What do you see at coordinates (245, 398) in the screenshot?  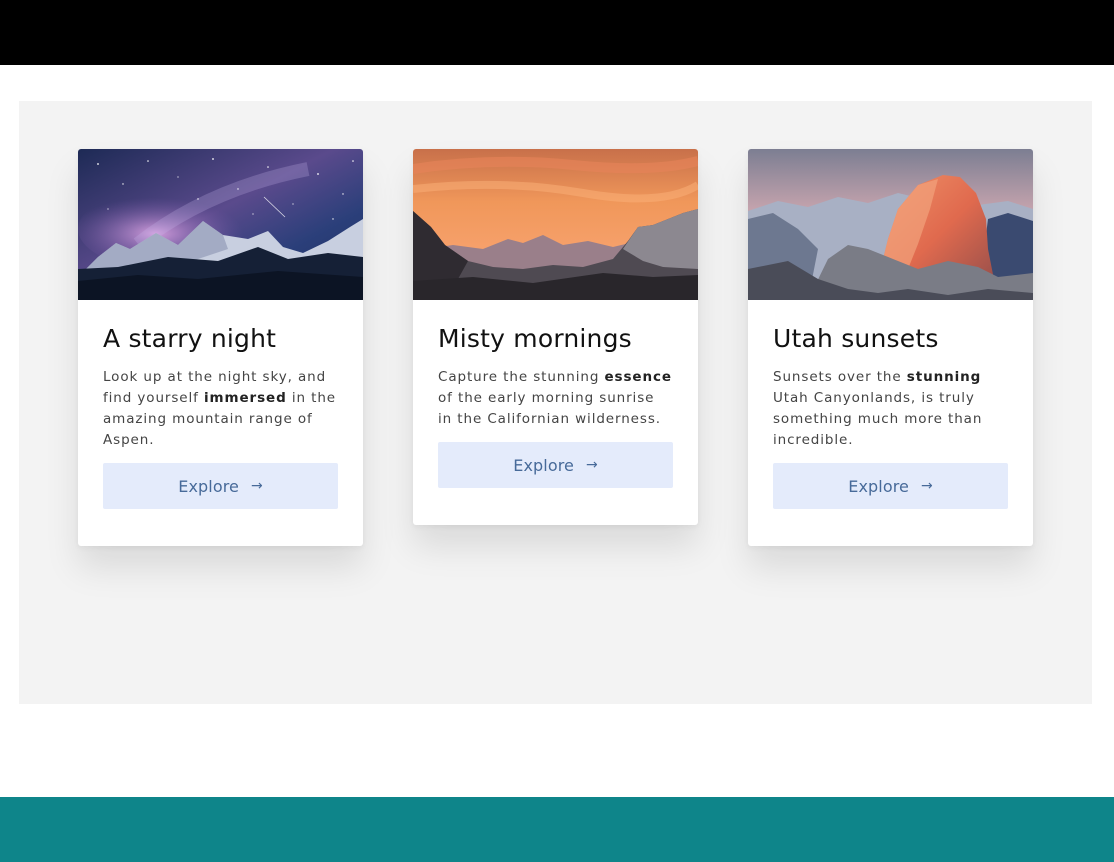 I see `emphasis-text: immersed` at bounding box center [245, 398].